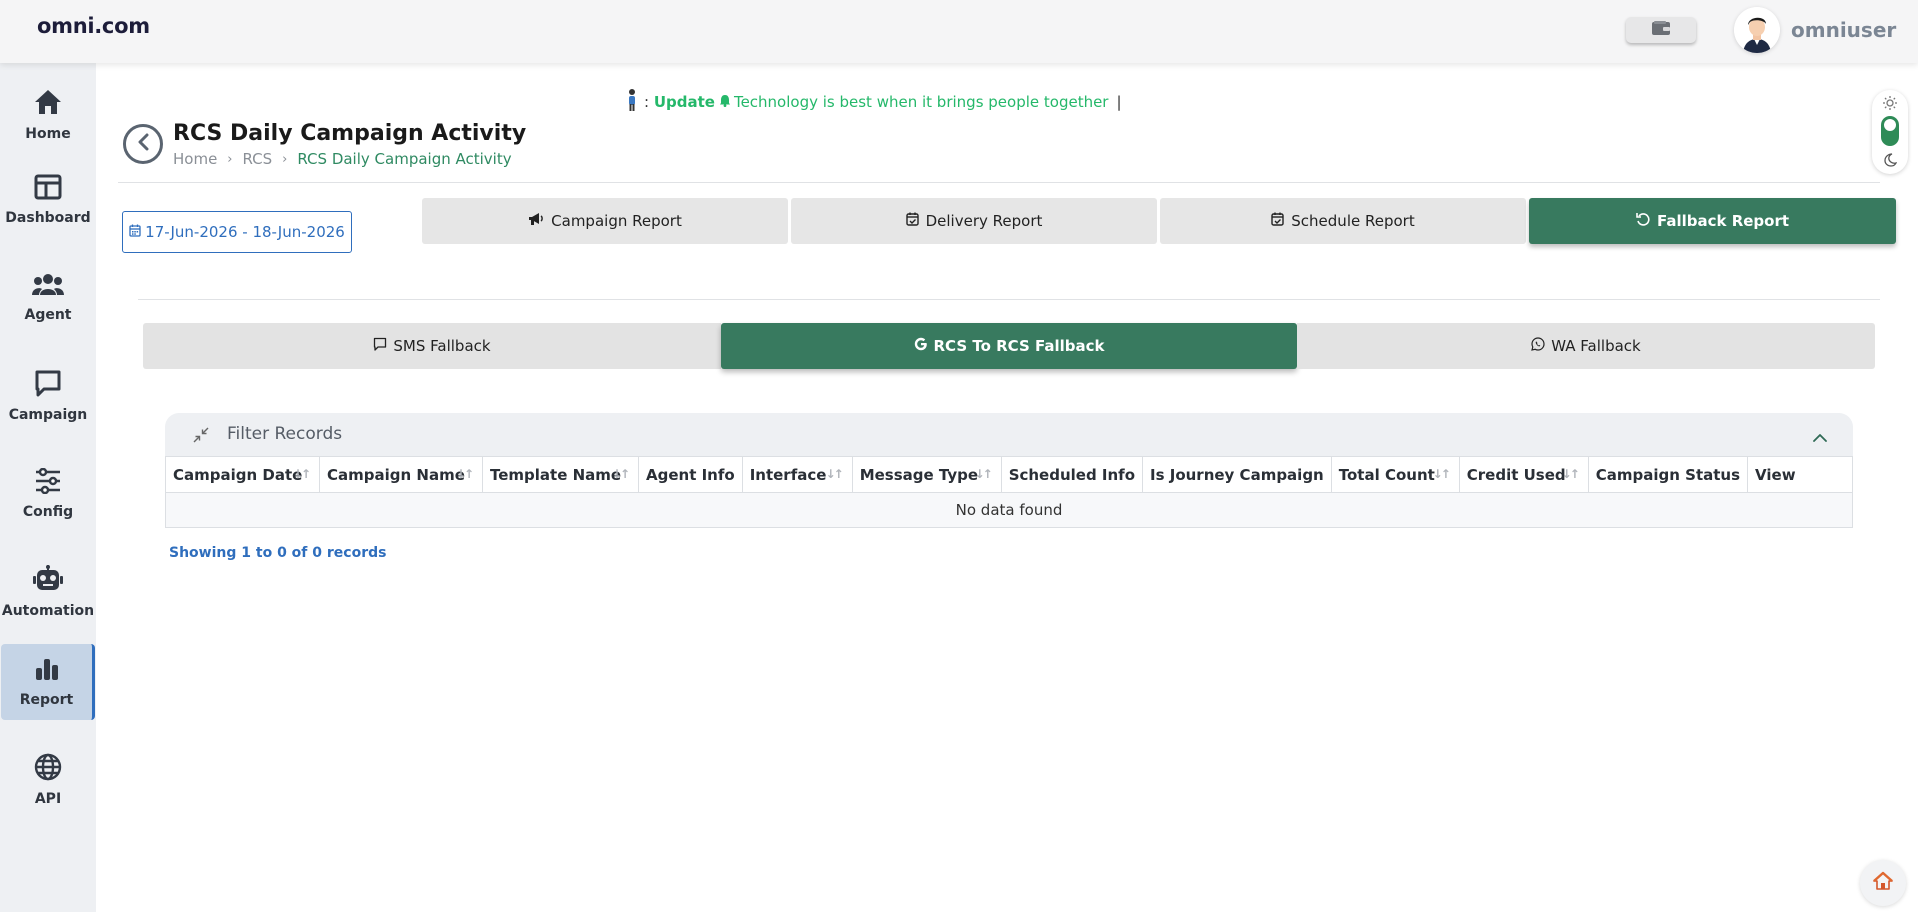 This screenshot has width=1918, height=912. I want to click on sidebar-item-label: Dashboard, so click(48, 218).